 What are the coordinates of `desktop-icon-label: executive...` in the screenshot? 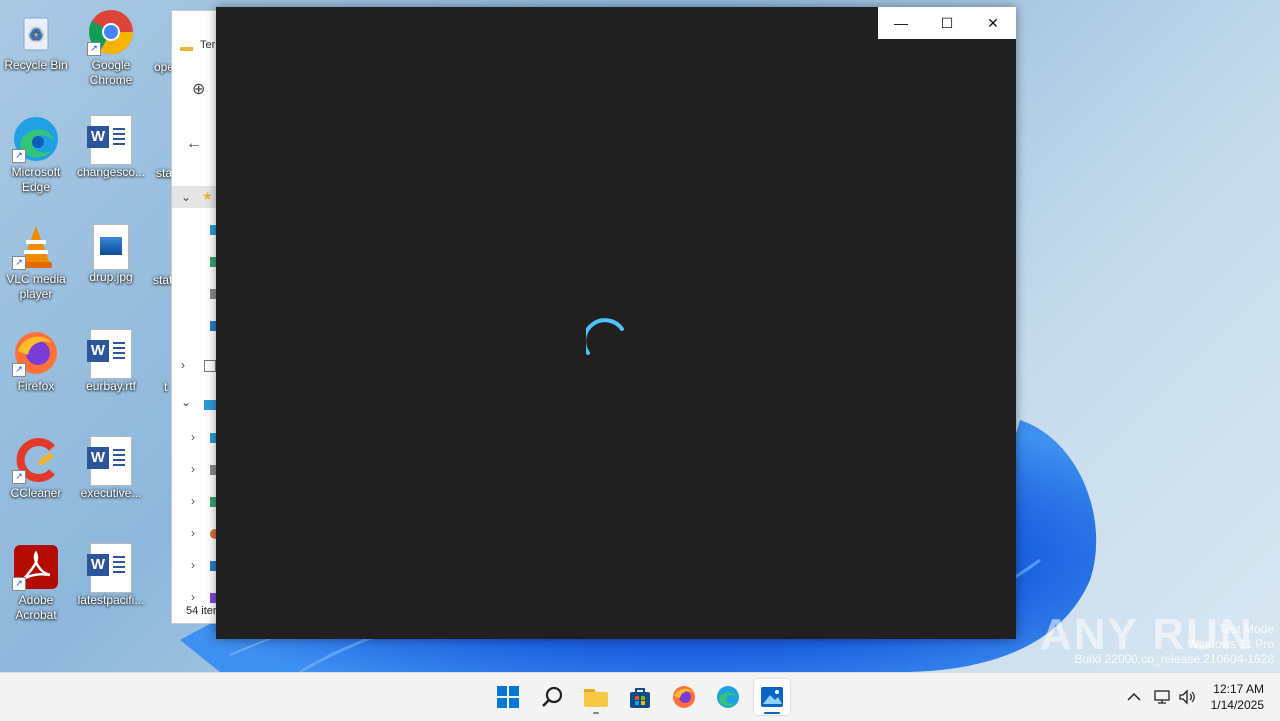 It's located at (111, 493).